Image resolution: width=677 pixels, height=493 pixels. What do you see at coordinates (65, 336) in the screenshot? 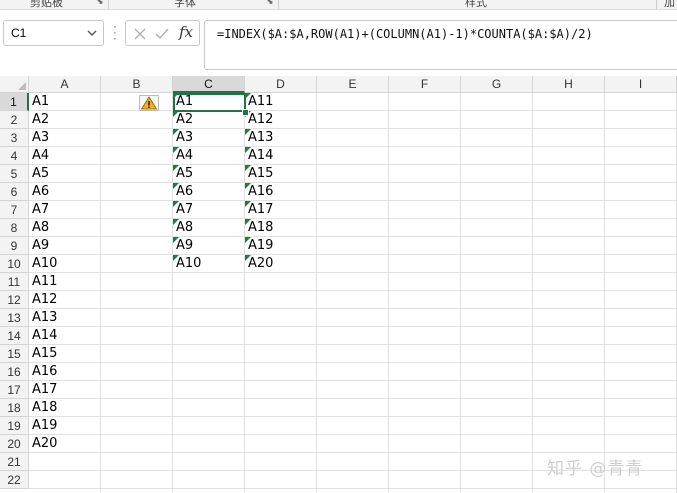
I see `cell-a14: A14` at bounding box center [65, 336].